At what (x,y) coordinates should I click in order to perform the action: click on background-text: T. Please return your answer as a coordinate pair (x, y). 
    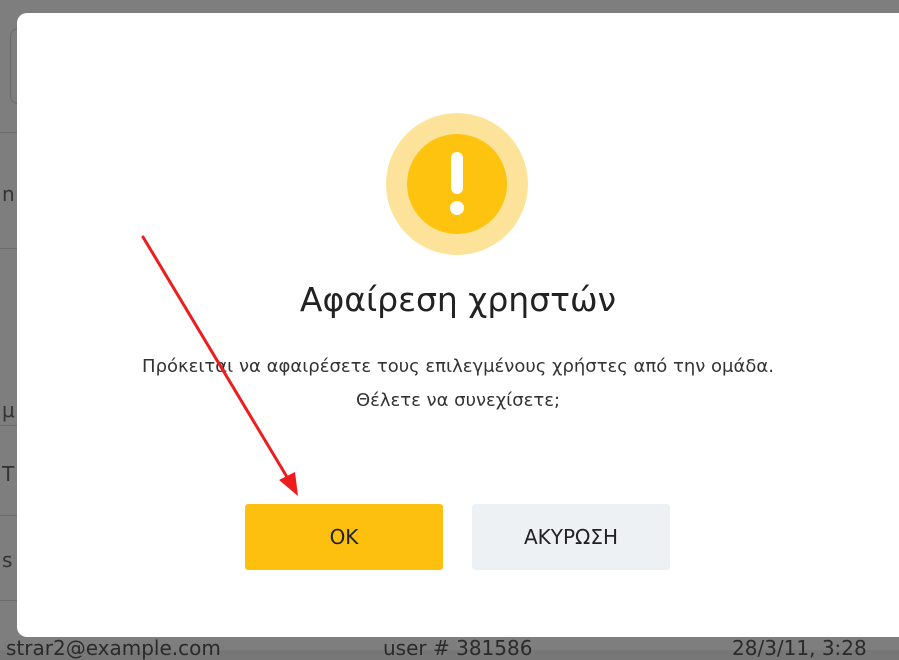
    Looking at the image, I should click on (8, 474).